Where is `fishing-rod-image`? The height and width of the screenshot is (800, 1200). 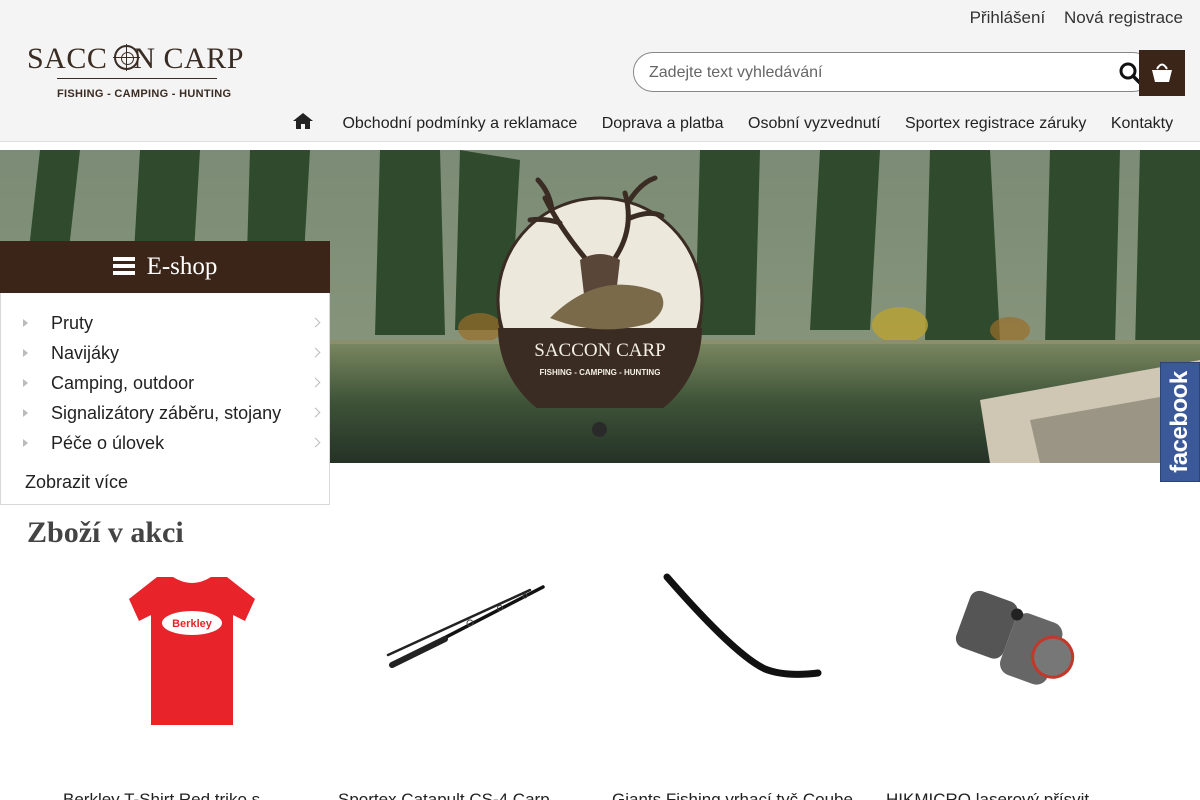
fishing-rod-image is located at coordinates (465, 626).